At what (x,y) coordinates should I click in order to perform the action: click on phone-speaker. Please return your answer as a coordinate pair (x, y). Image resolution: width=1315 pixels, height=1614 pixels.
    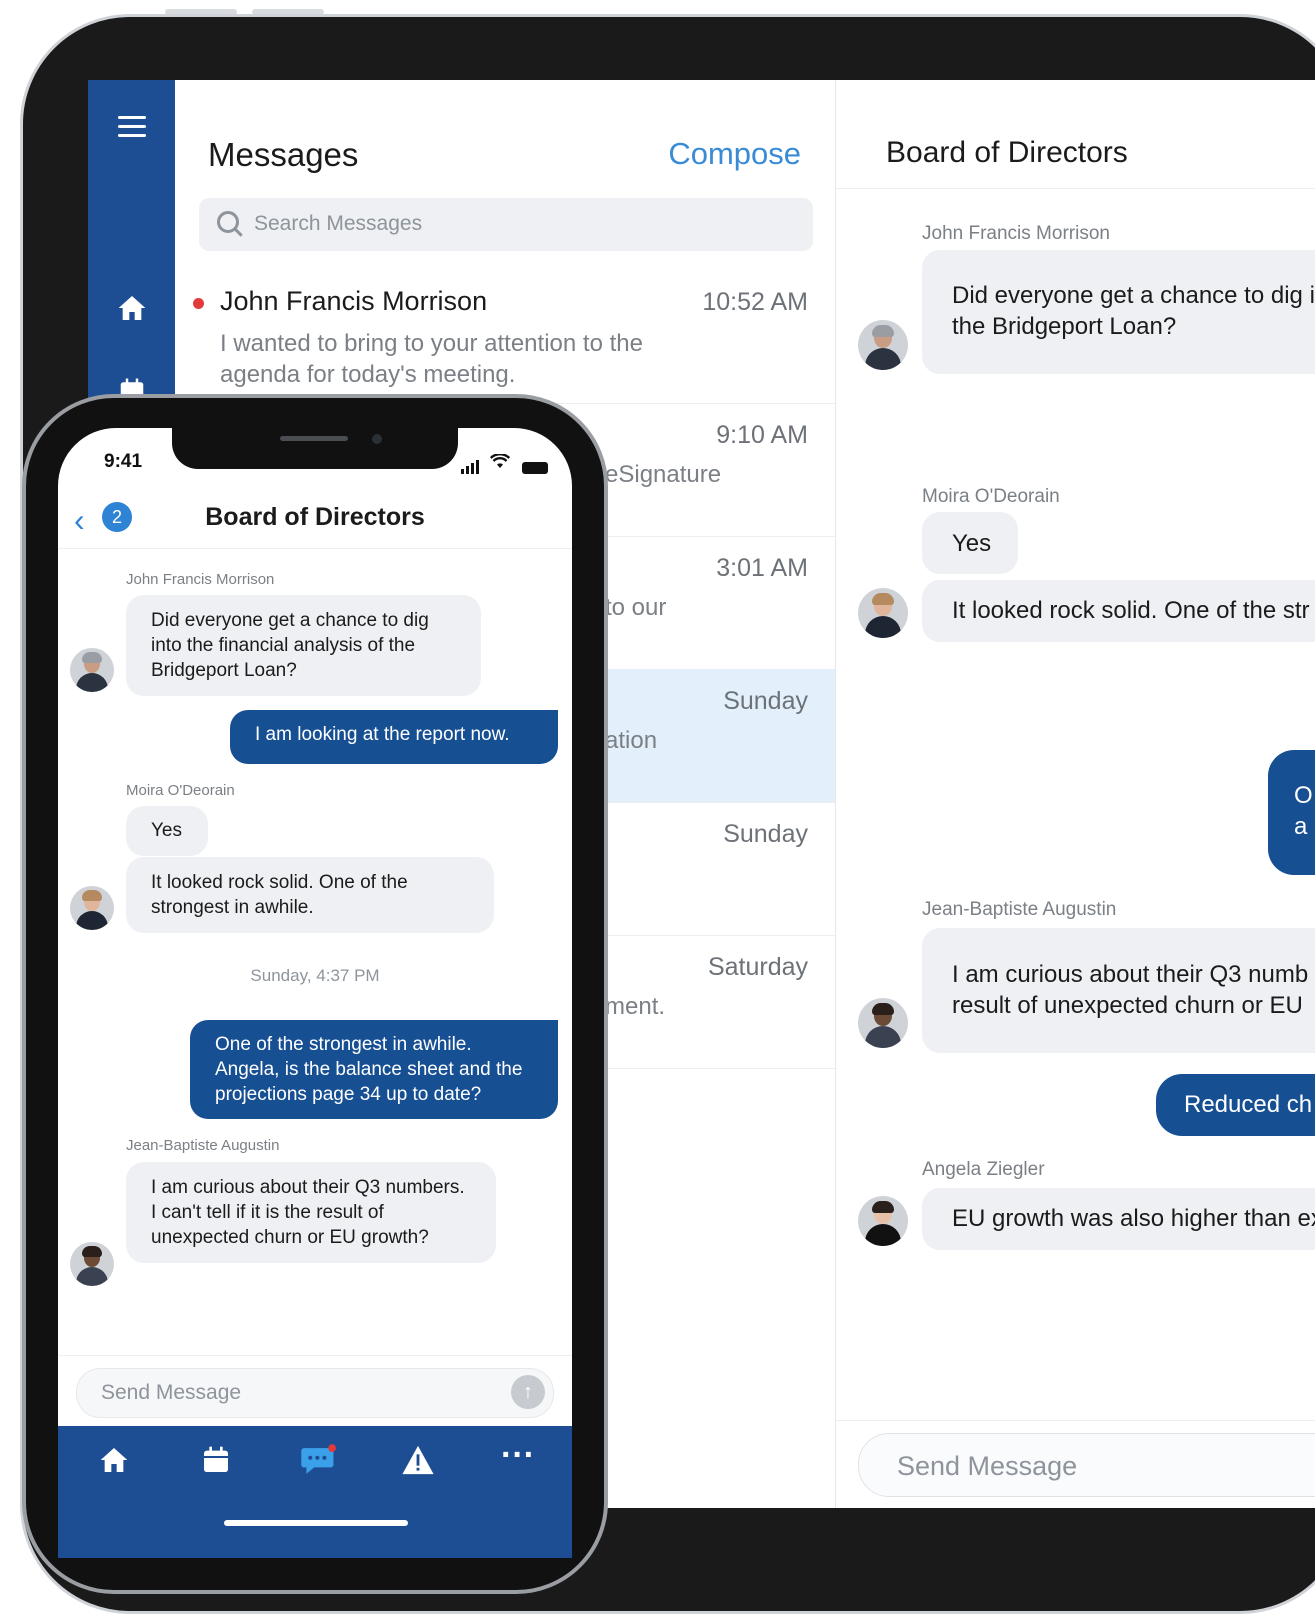
    Looking at the image, I should click on (314, 438).